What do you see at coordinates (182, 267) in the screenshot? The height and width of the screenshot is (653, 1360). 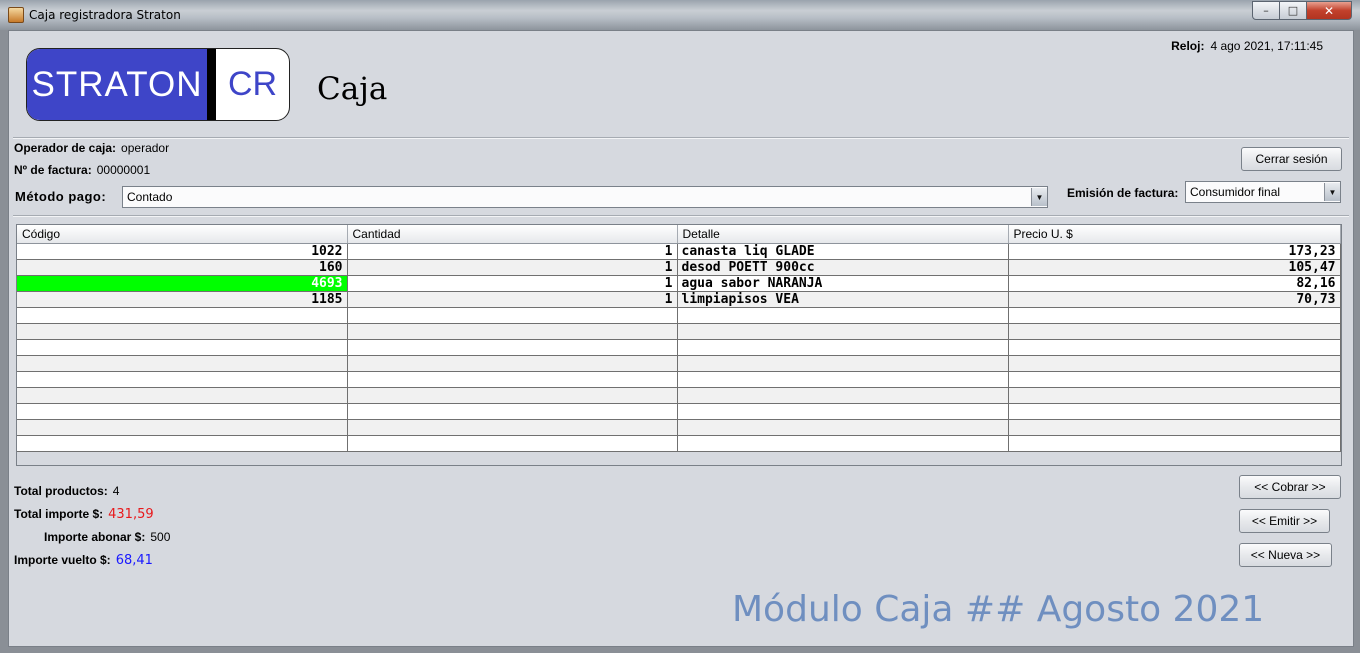 I see `cell-codigo: 160` at bounding box center [182, 267].